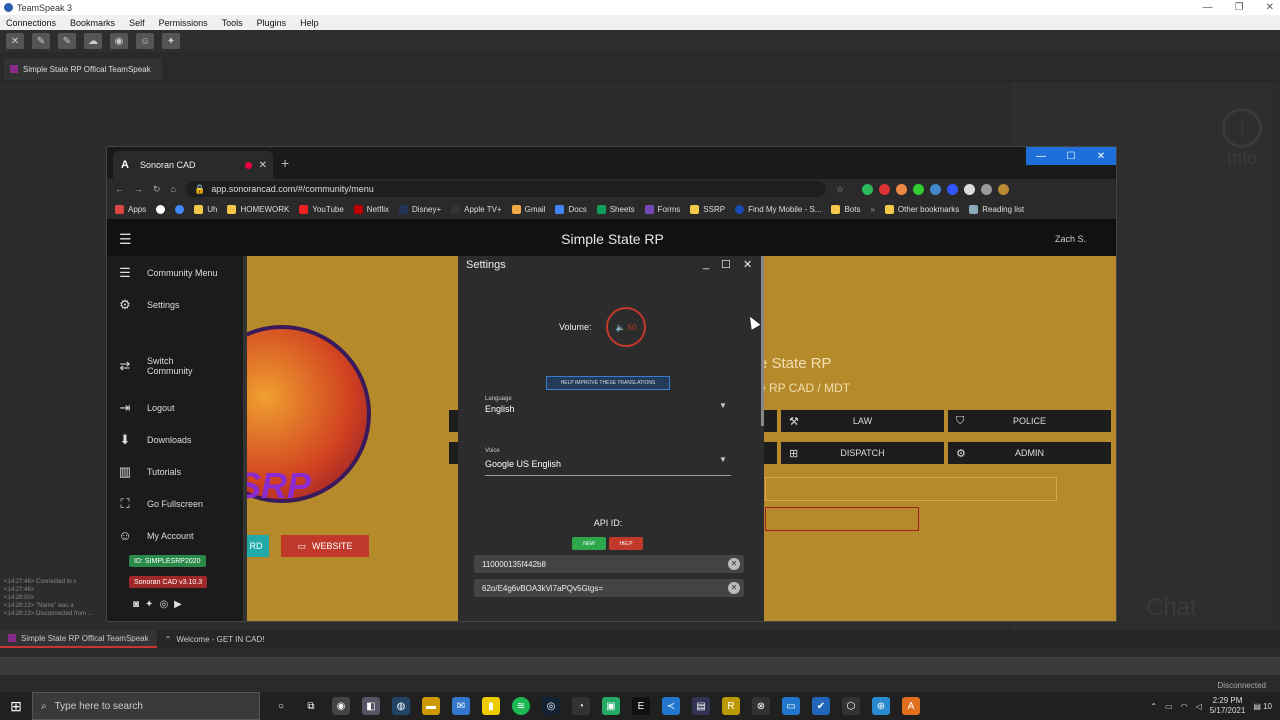 The image size is (1280, 720). What do you see at coordinates (205, 209) in the screenshot?
I see `bookmark-uh: Uh` at bounding box center [205, 209].